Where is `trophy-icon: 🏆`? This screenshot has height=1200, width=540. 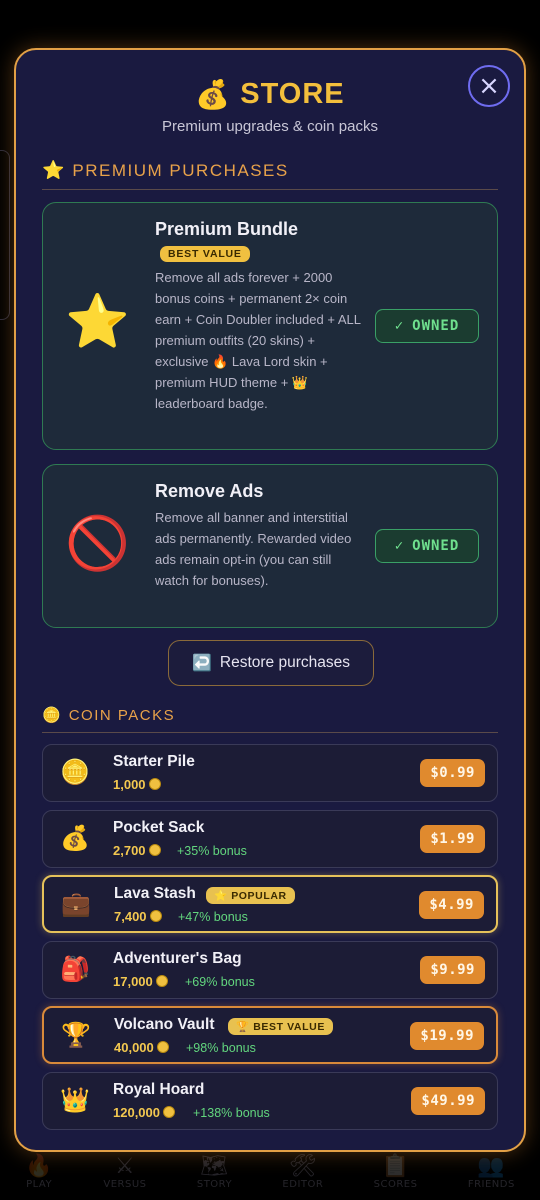
trophy-icon: 🏆 is located at coordinates (76, 1035).